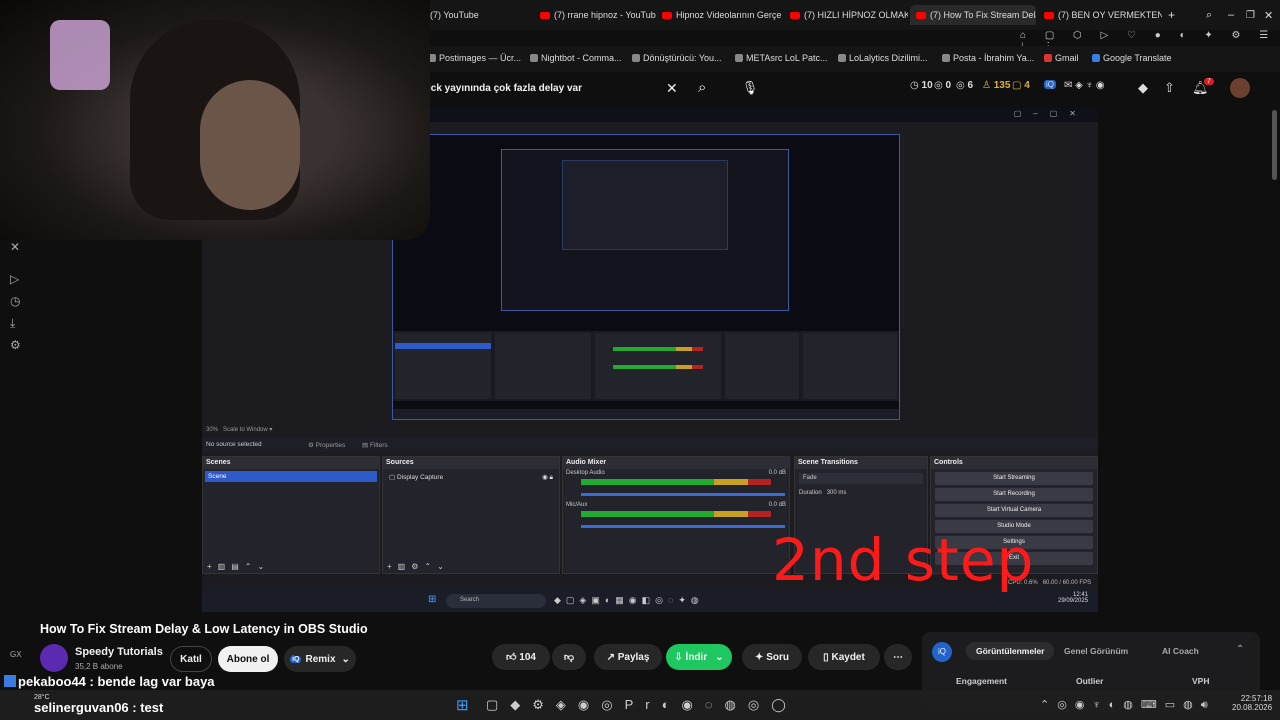 The image size is (1280, 720). What do you see at coordinates (326, 445) in the screenshot?
I see `properties-button: ⚙ Properties` at bounding box center [326, 445].